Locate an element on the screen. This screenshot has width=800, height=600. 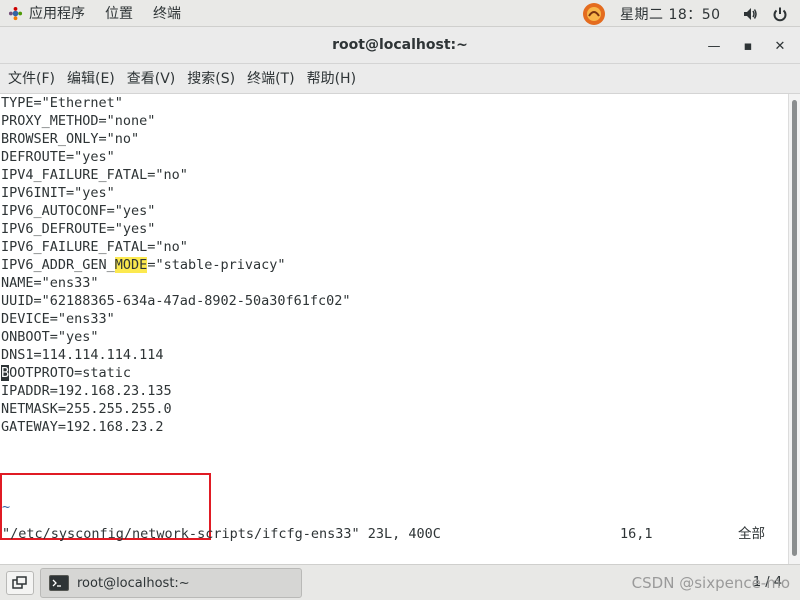
terminal-line: GATEWAY=192.168.23.2 is located at coordinates (82, 427).